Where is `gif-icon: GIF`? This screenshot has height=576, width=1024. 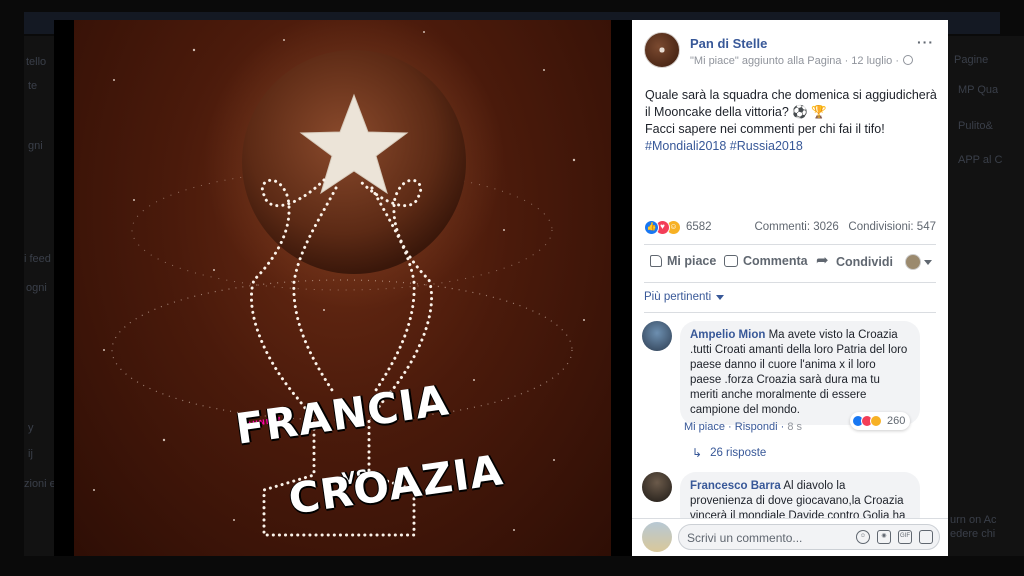 gif-icon: GIF is located at coordinates (905, 537).